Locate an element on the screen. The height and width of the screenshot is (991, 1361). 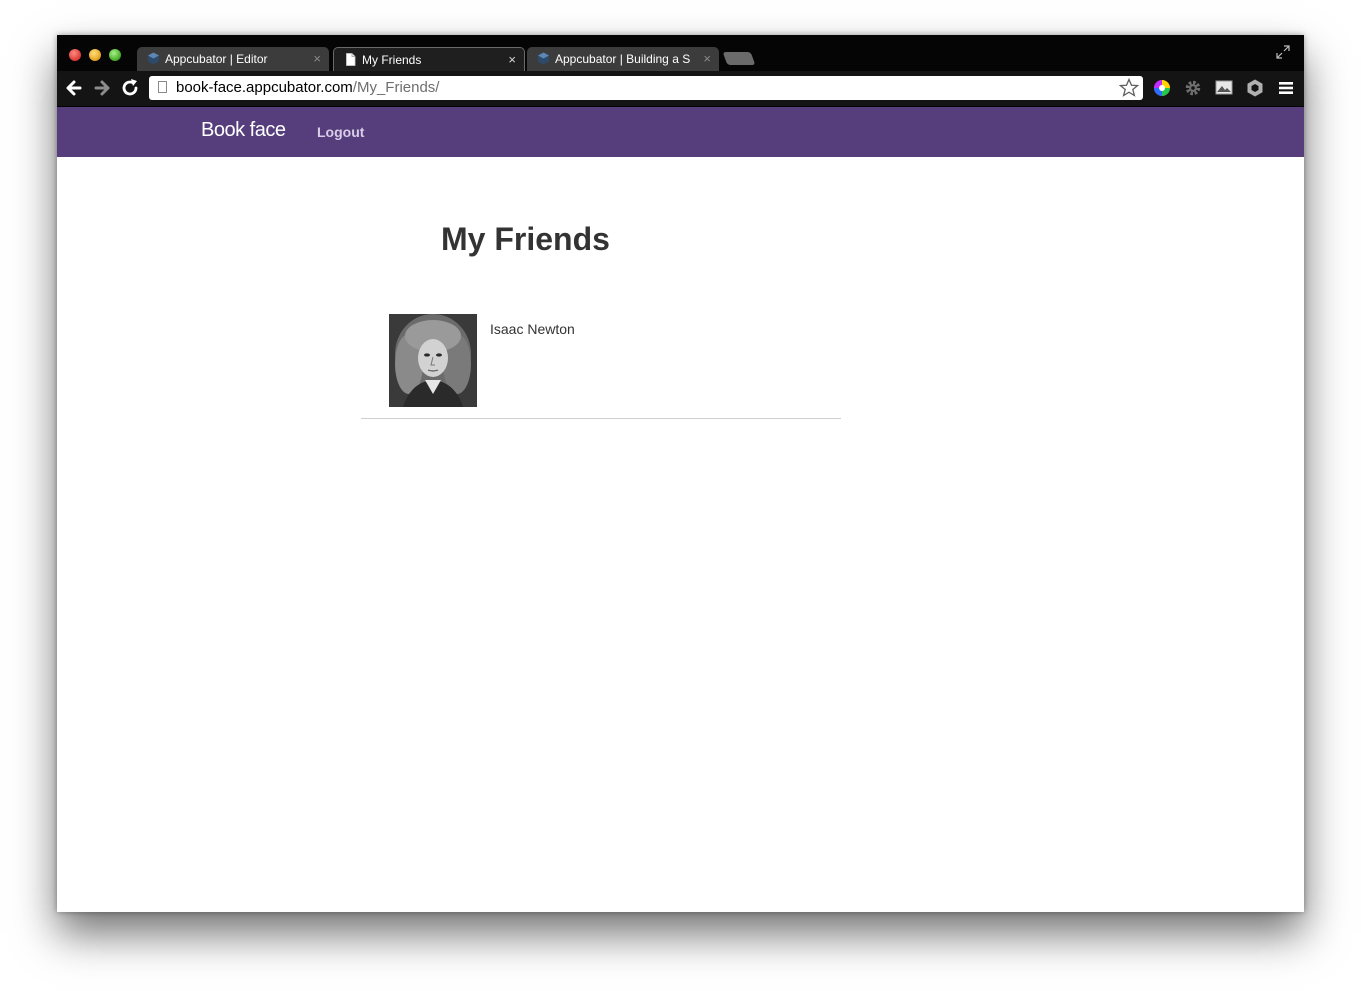
brand-logo: Book face is located at coordinates (243, 130).